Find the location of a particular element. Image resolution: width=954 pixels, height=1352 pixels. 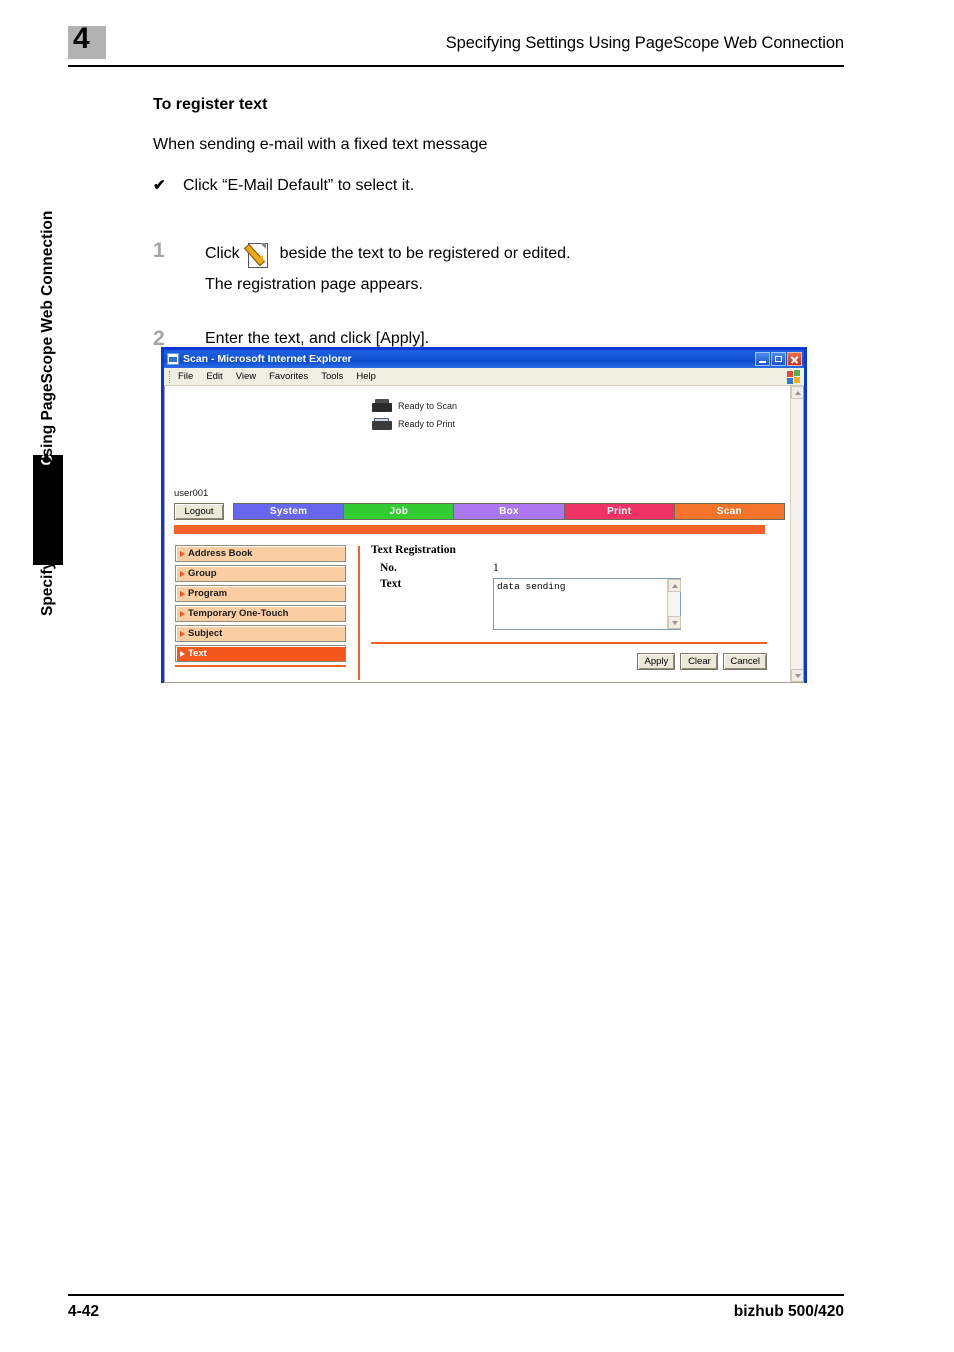

header-divider is located at coordinates (456, 66).